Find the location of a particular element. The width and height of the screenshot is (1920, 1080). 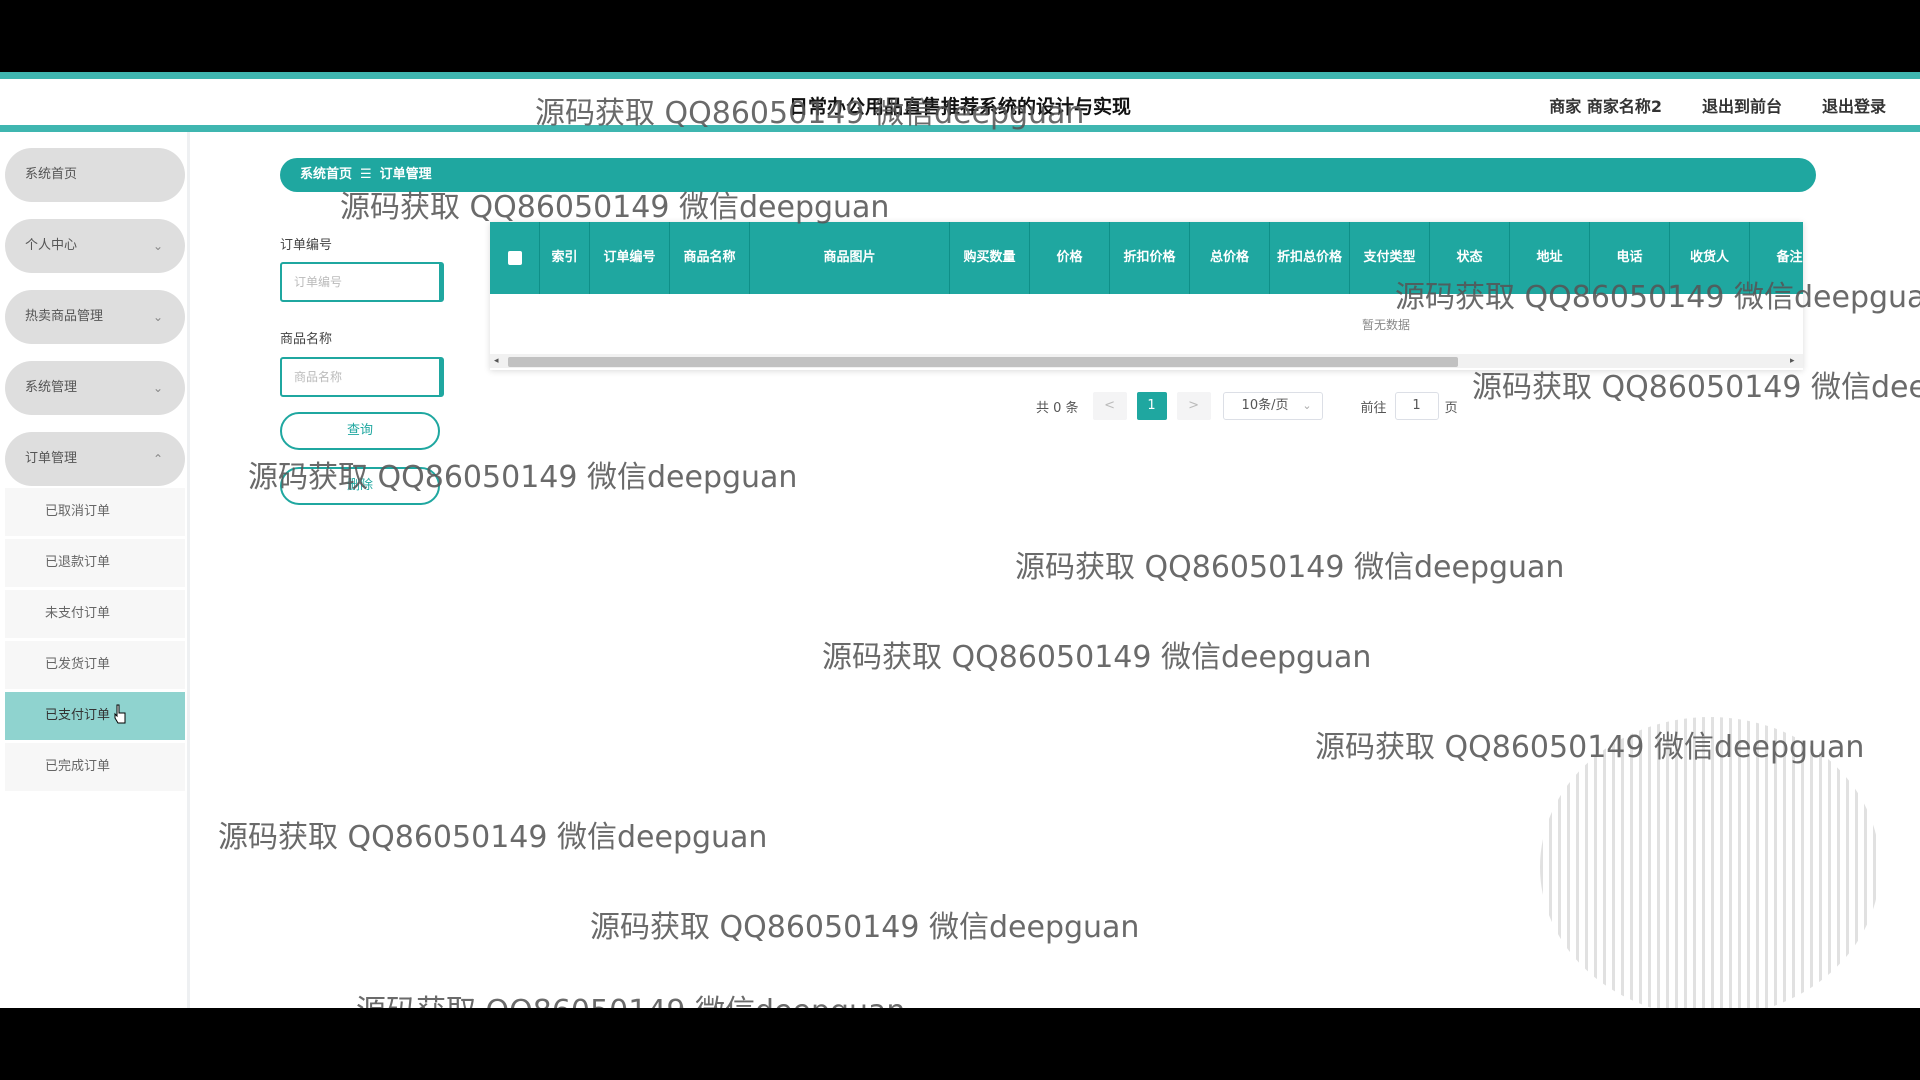

select-all-cell is located at coordinates (515, 258).